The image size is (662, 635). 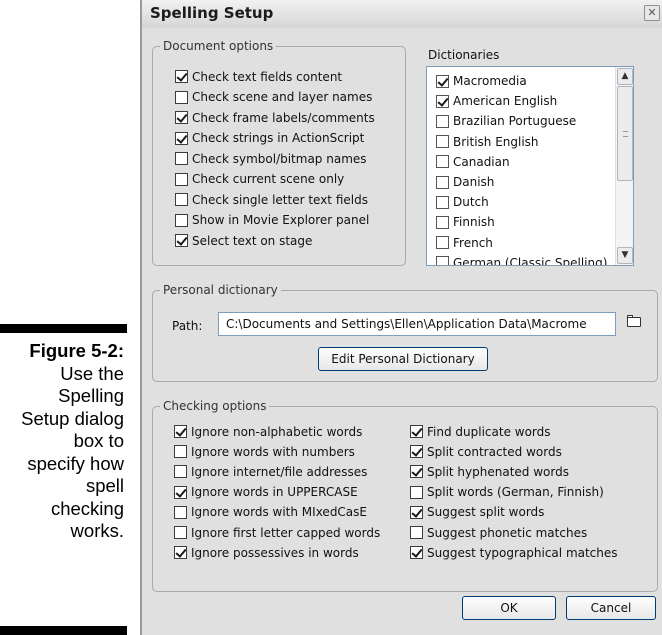 I want to click on folder-icon, so click(x=634, y=322).